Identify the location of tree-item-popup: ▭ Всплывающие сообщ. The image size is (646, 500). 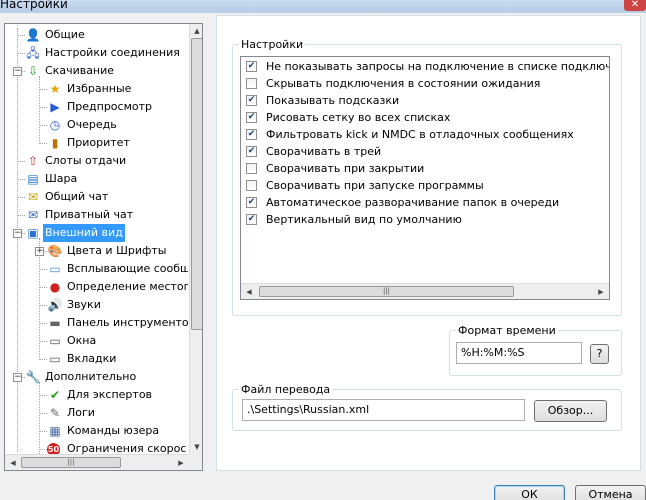
(96, 269).